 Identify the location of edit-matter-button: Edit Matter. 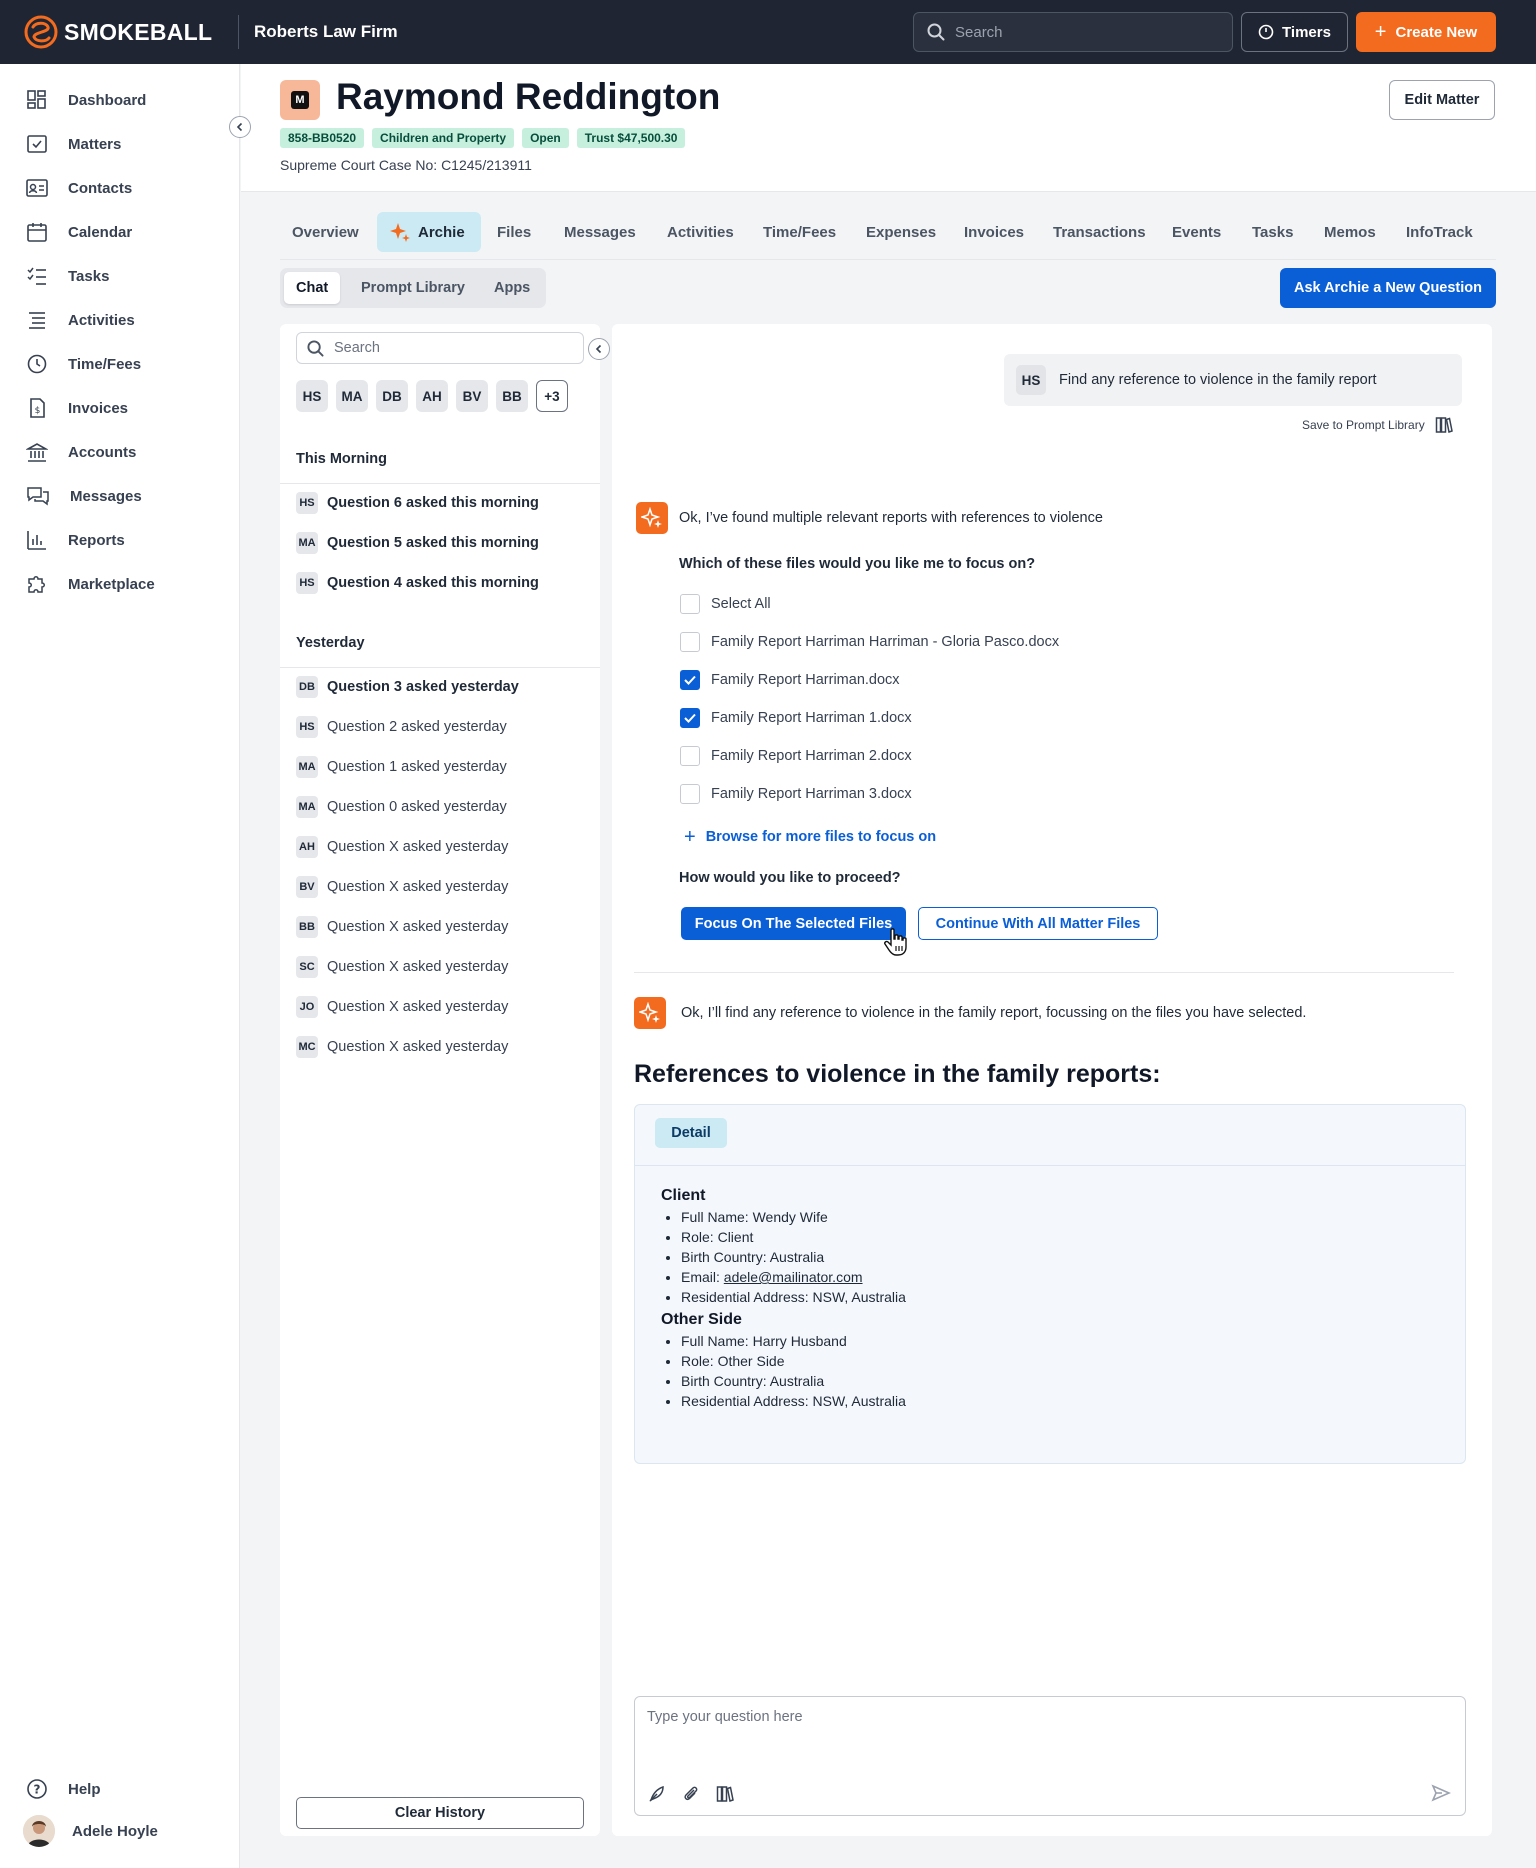
(1442, 100).